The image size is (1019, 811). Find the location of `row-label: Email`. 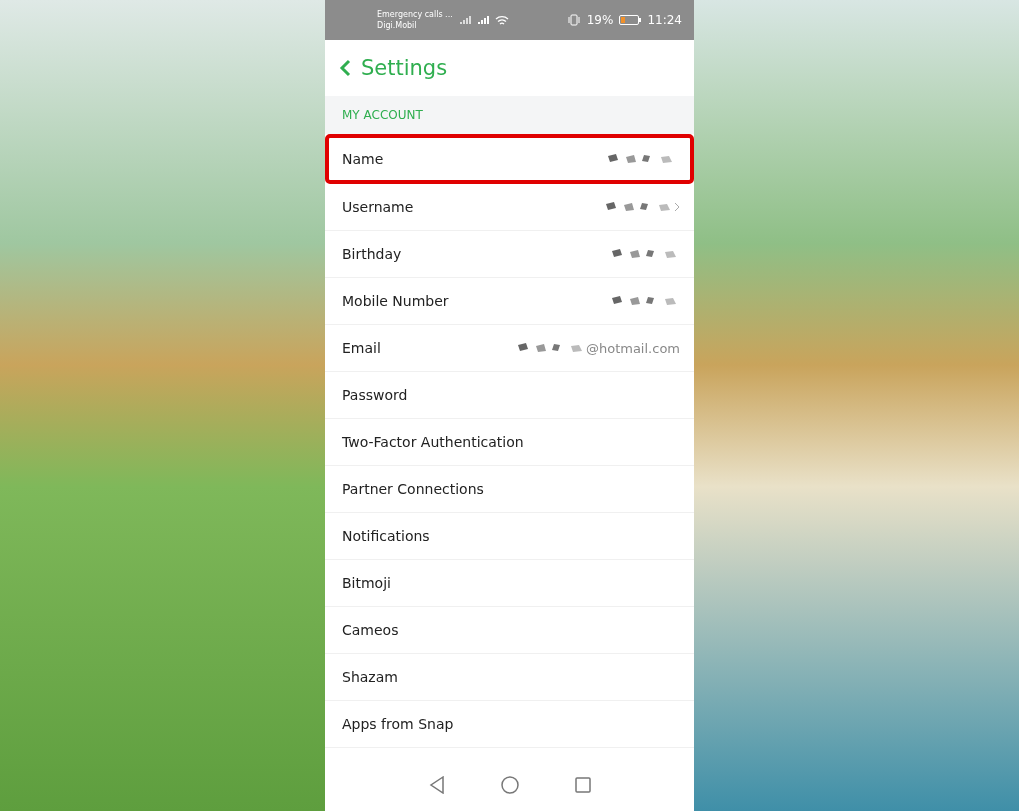

row-label: Email is located at coordinates (362, 348).